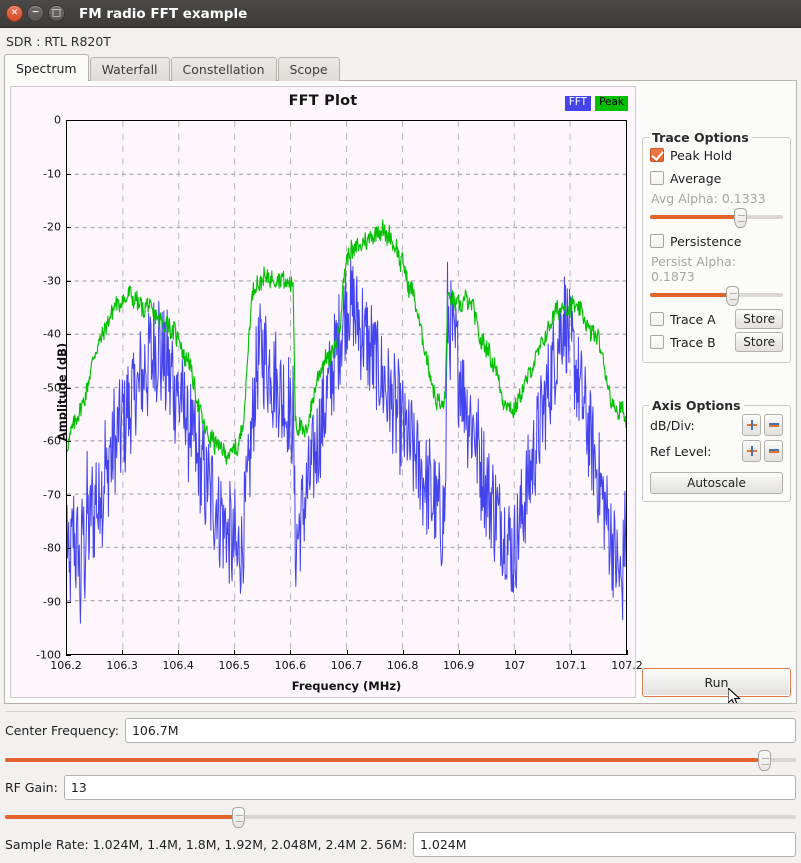 The image size is (801, 863). Describe the element at coordinates (122, 665) in the screenshot. I see `x-tick-label: 106.3` at that location.